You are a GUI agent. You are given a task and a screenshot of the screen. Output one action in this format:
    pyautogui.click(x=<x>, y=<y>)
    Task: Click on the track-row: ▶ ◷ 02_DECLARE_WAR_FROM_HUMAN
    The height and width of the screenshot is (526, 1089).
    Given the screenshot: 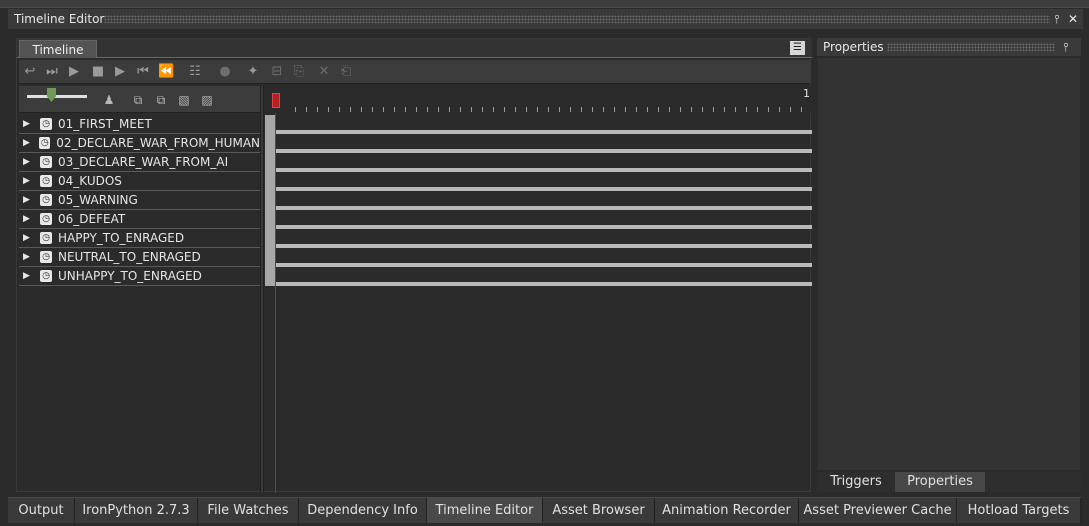 What is the action you would take?
    pyautogui.click(x=139, y=143)
    